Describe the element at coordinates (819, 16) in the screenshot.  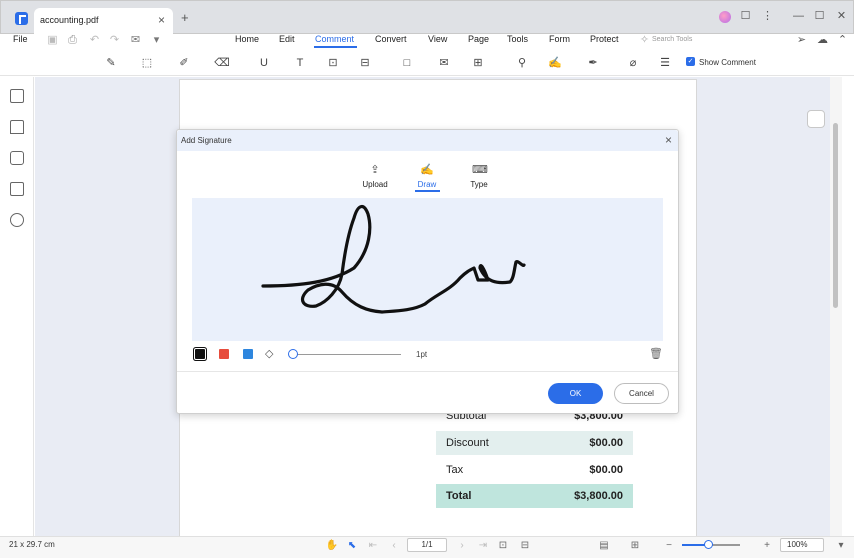
I see `maximize-button: ☐` at that location.